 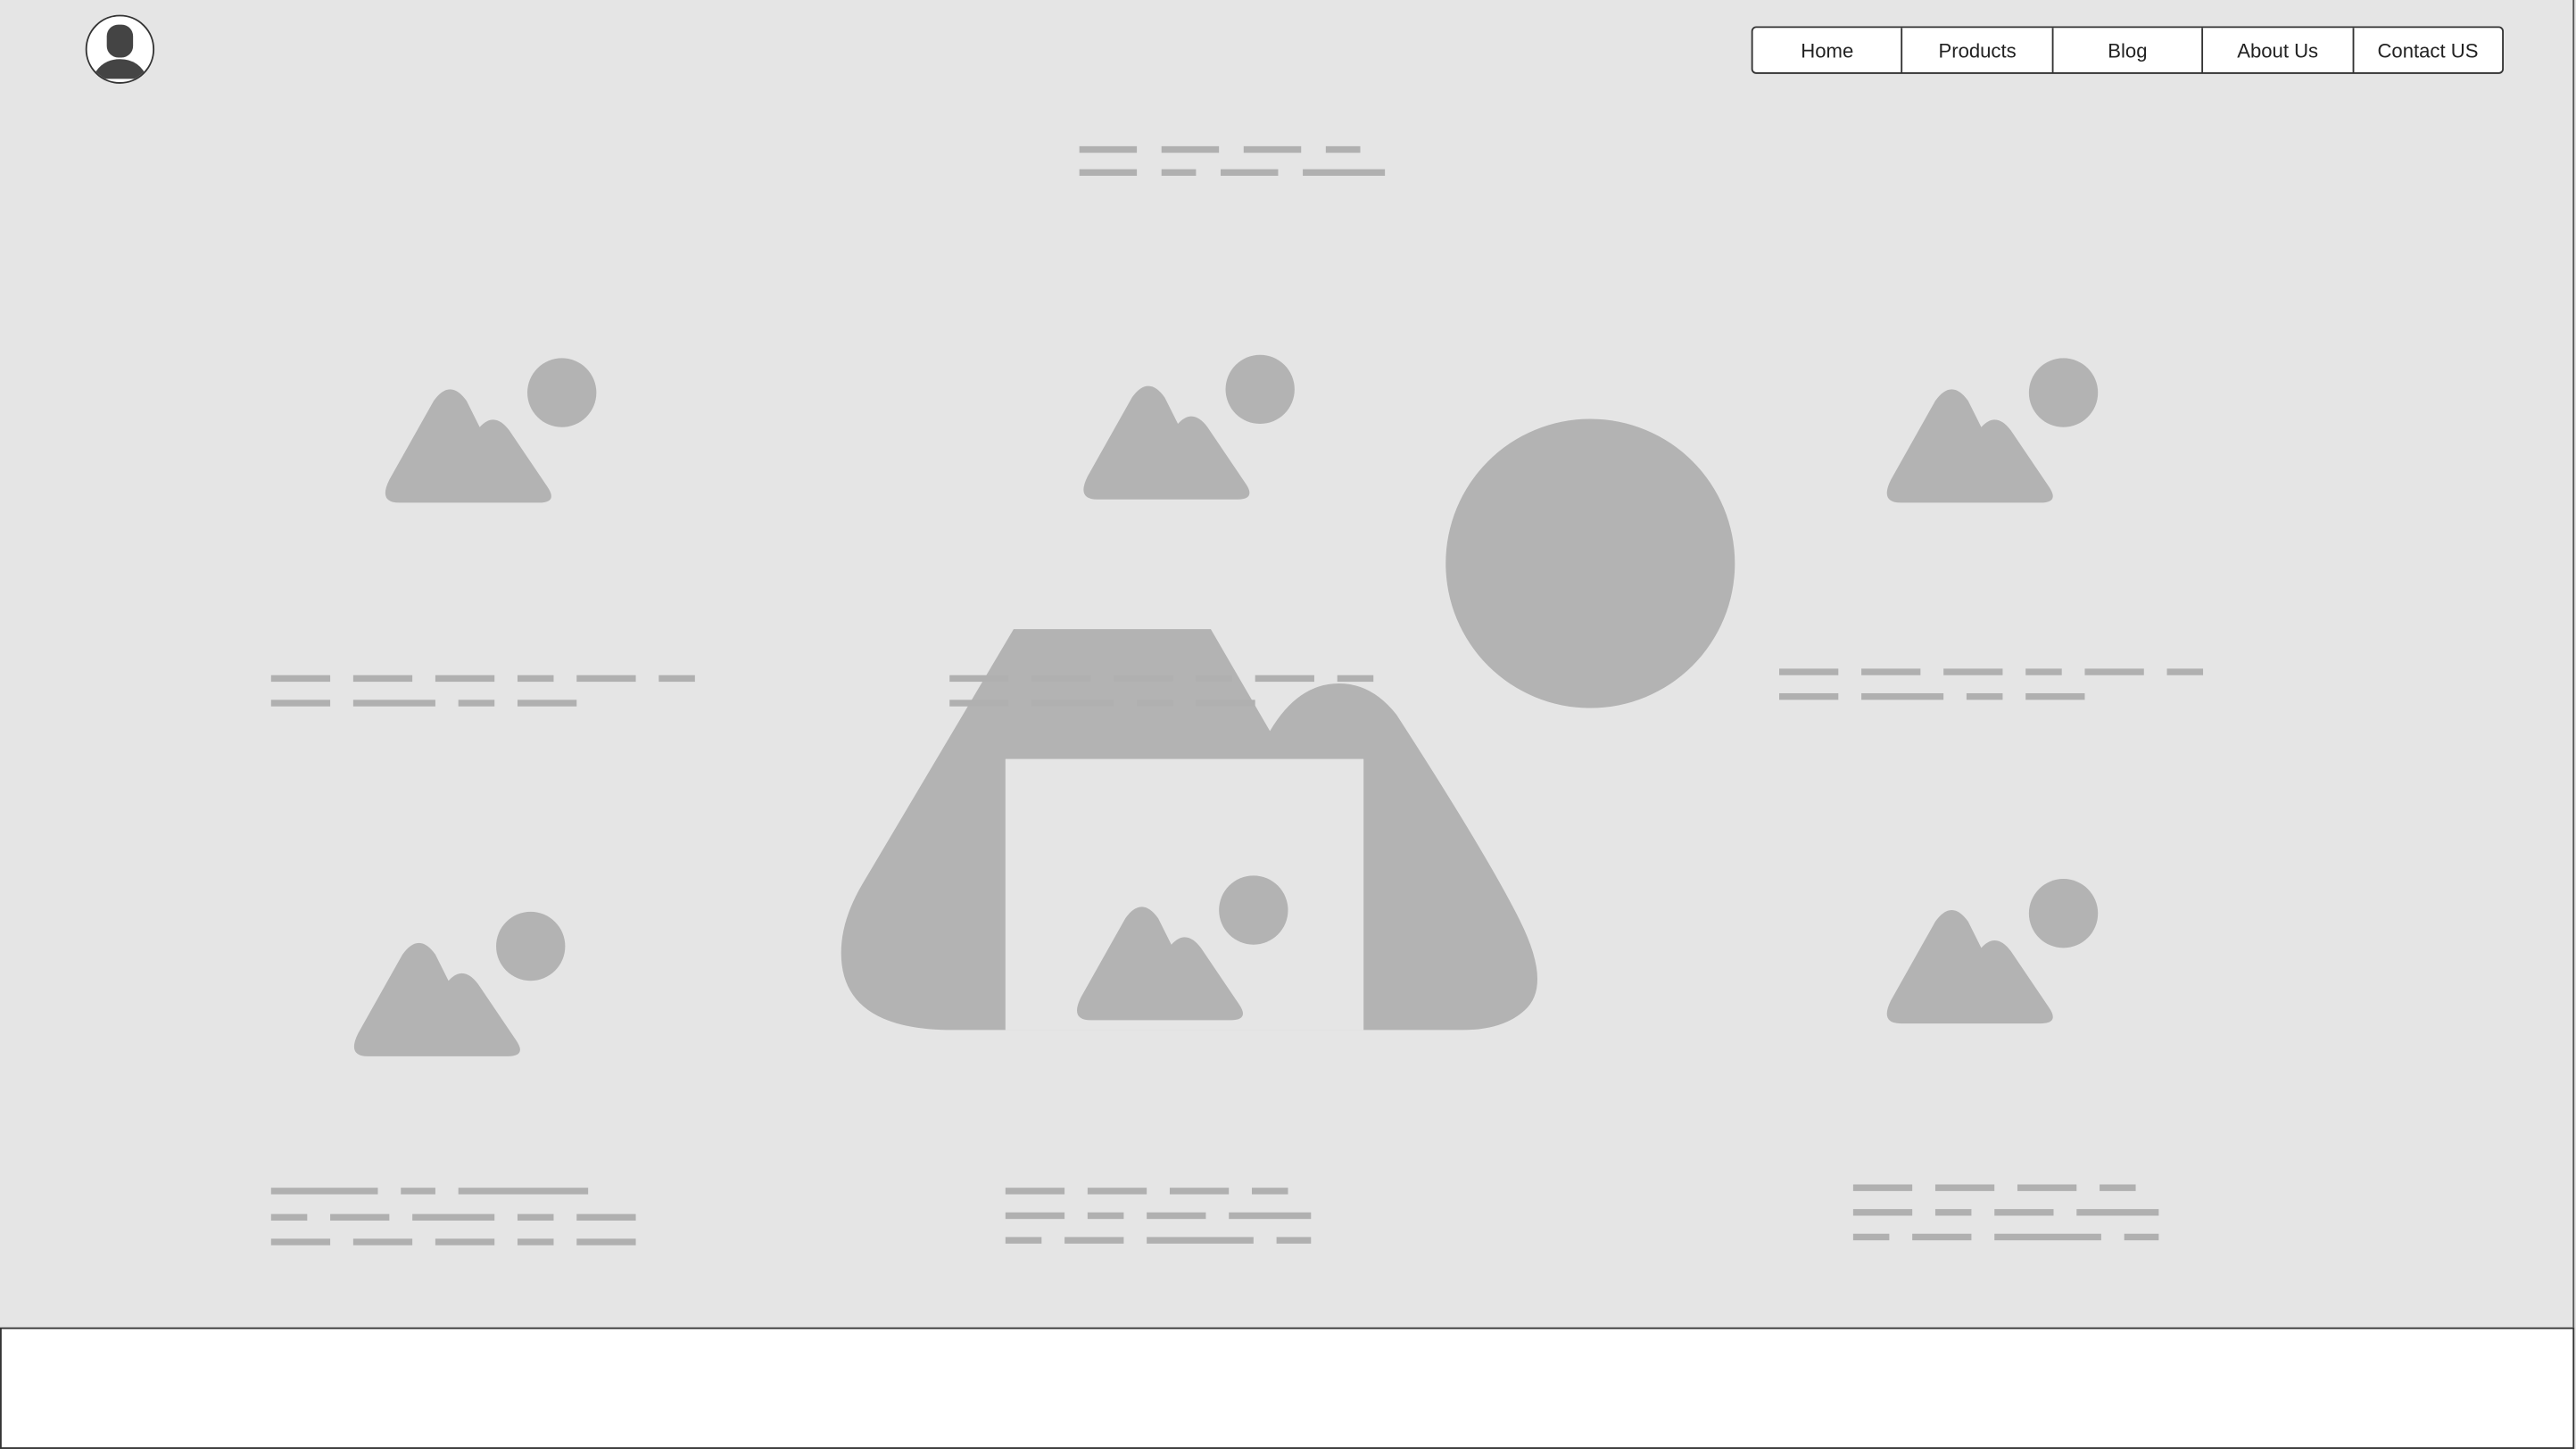 I want to click on hero-image-icon, so click(x=1288, y=725).